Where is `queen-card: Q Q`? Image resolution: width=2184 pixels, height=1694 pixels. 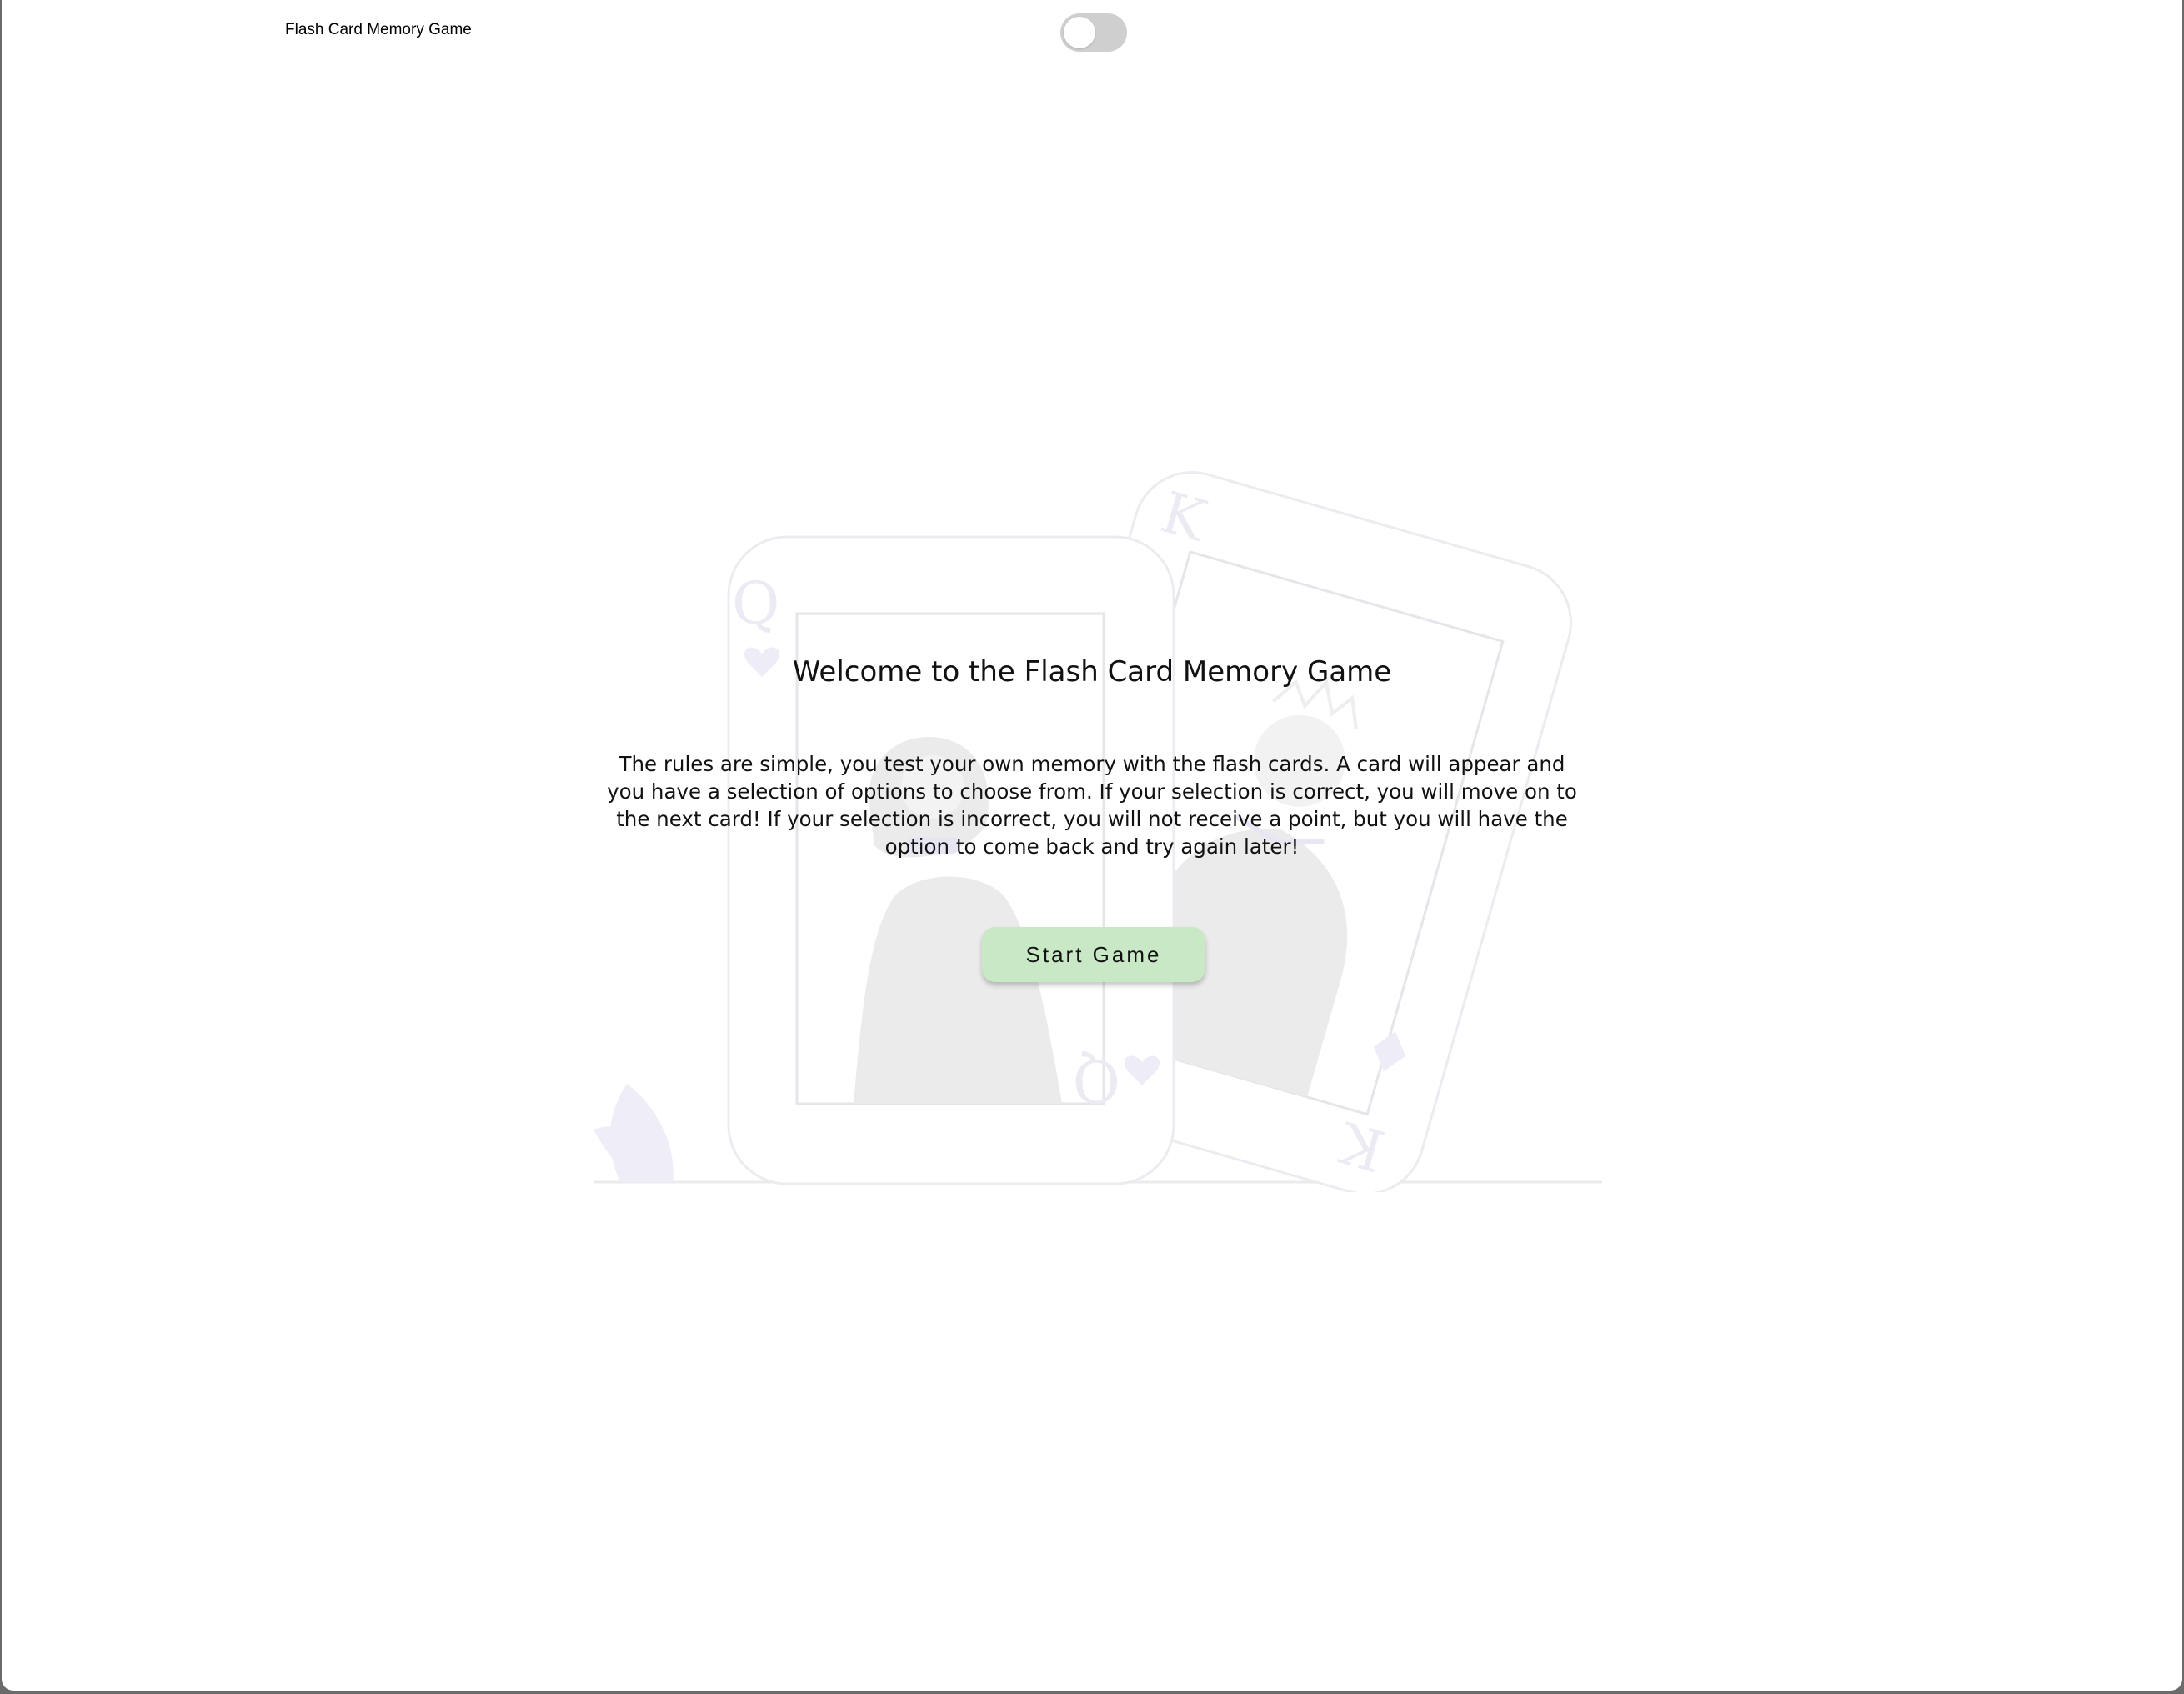
queen-card: Q Q is located at coordinates (951, 860).